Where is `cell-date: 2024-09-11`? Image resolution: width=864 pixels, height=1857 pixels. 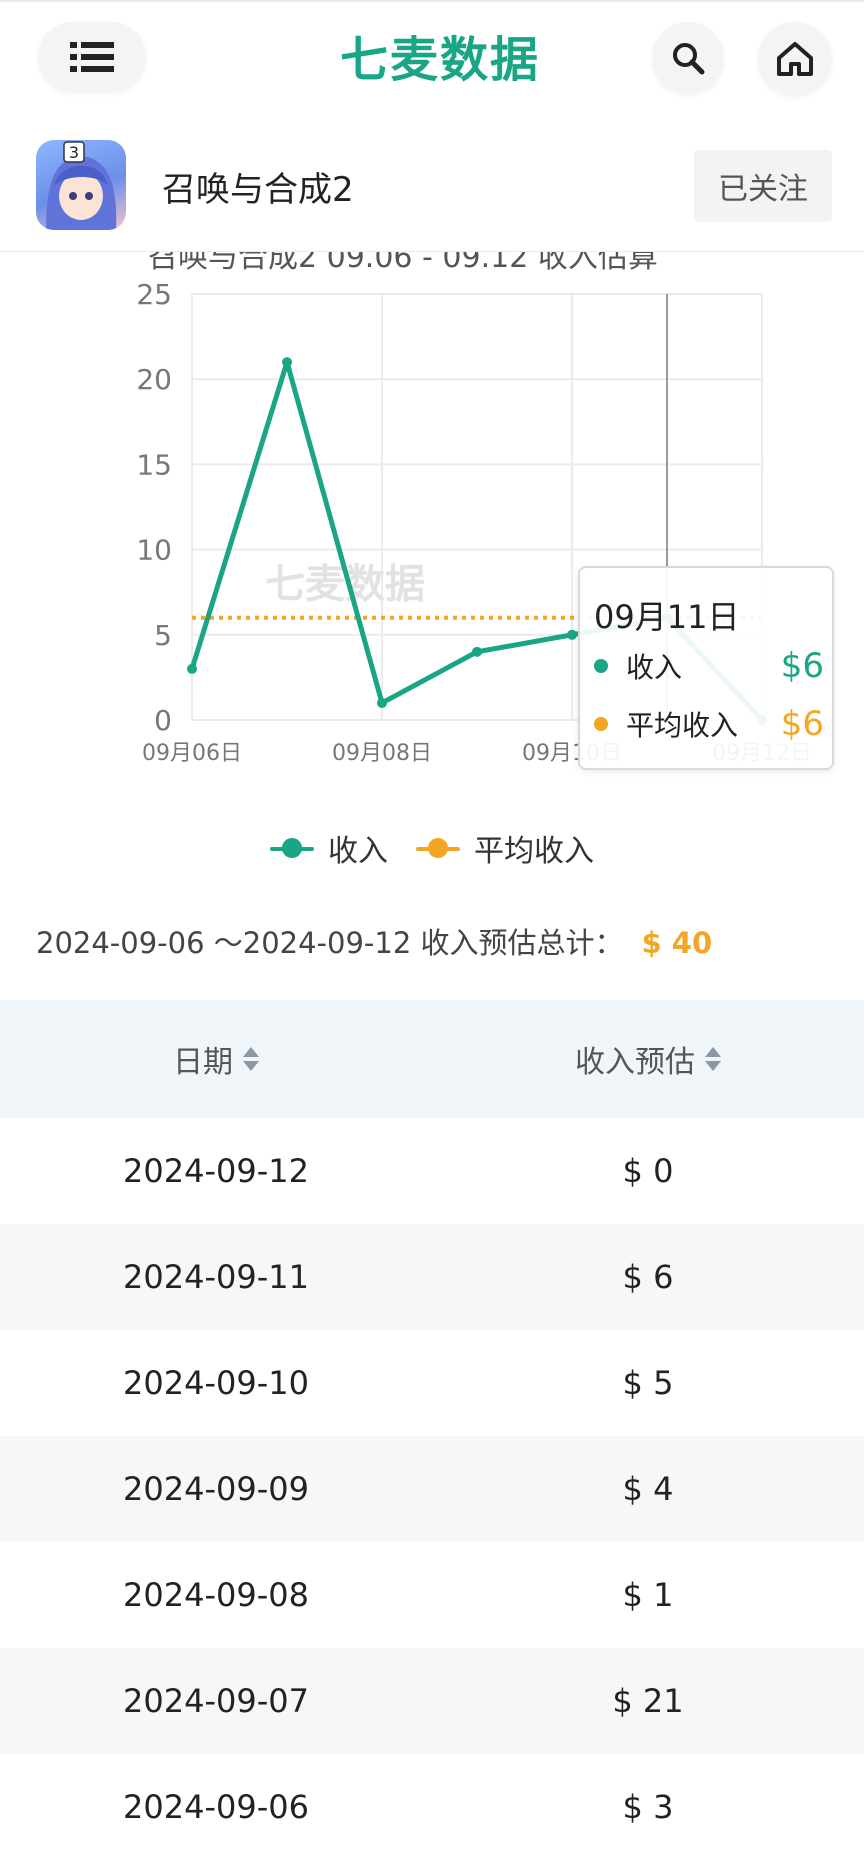 cell-date: 2024-09-11 is located at coordinates (216, 1277).